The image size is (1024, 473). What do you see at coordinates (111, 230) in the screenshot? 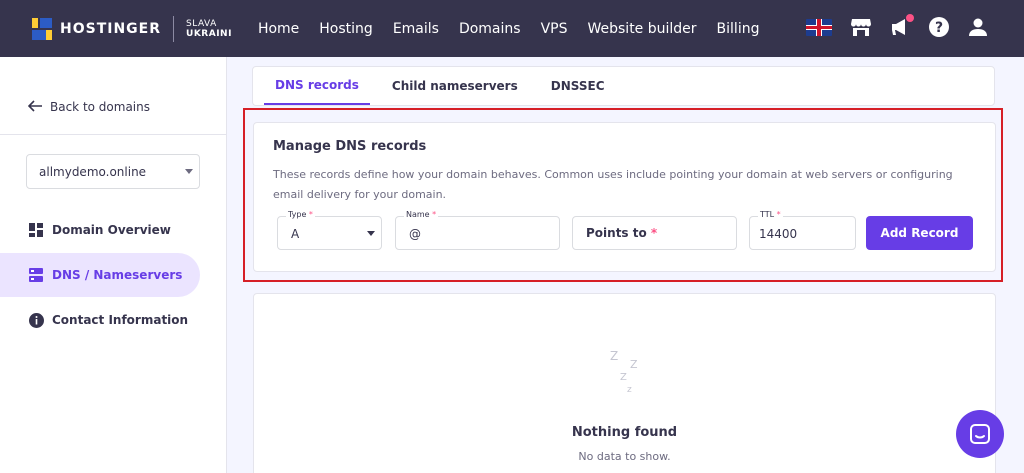
I see `sidebar-item-label: Domain Overview` at bounding box center [111, 230].